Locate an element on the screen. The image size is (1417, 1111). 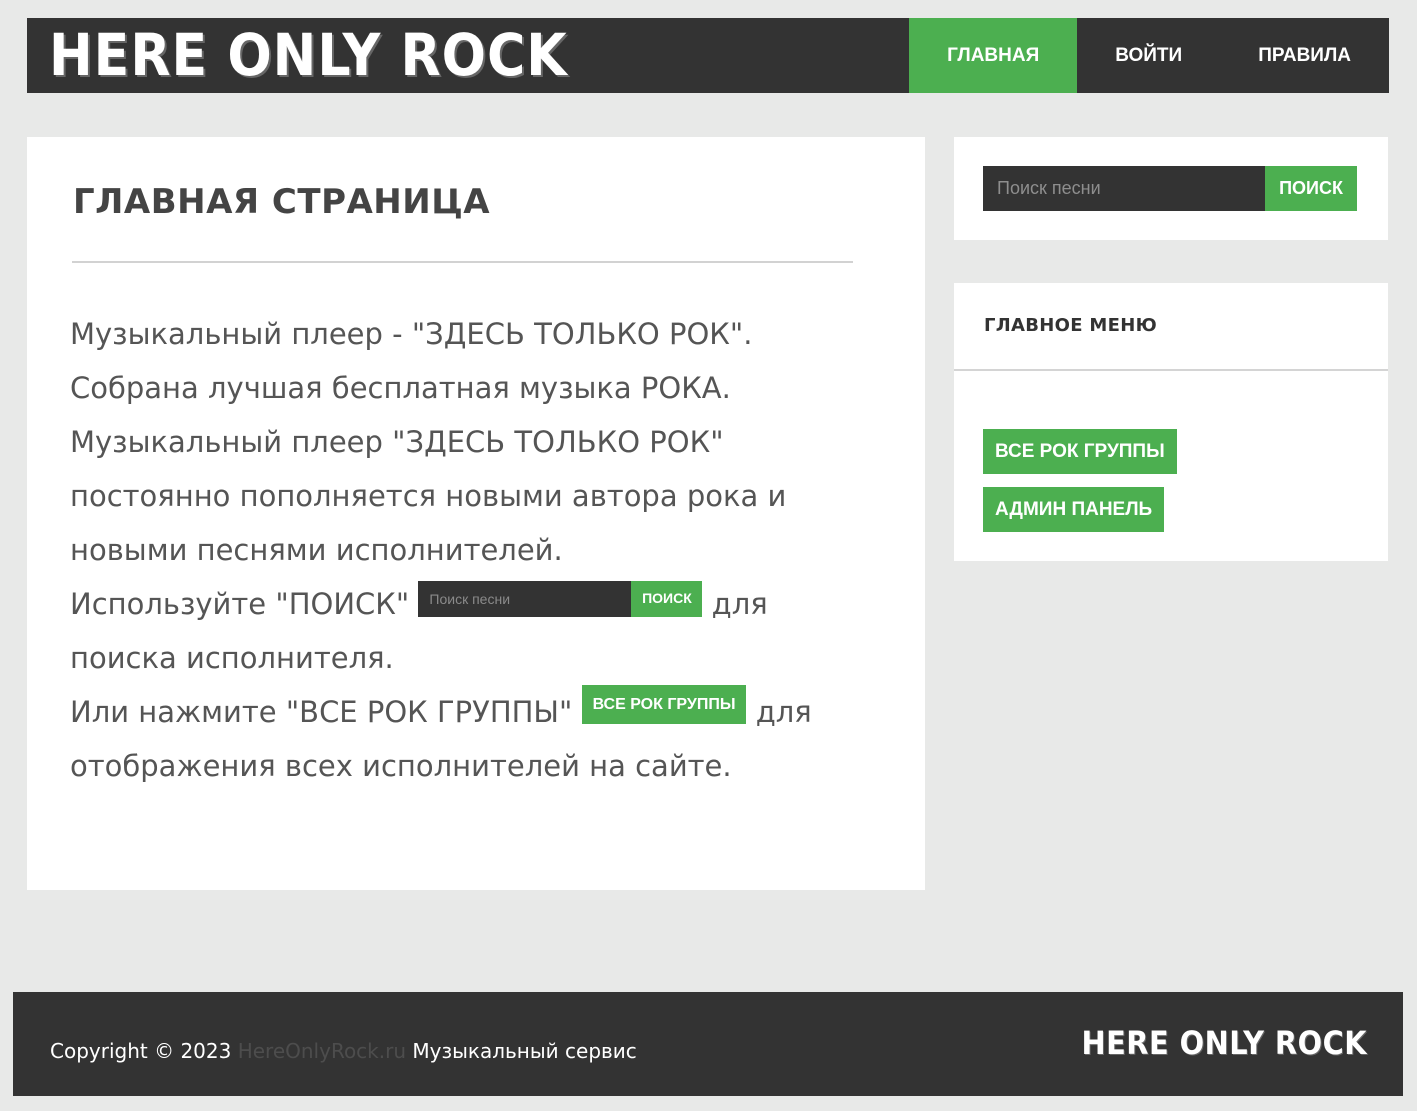
sidebar-search-card: ПОИСК is located at coordinates (1171, 188).